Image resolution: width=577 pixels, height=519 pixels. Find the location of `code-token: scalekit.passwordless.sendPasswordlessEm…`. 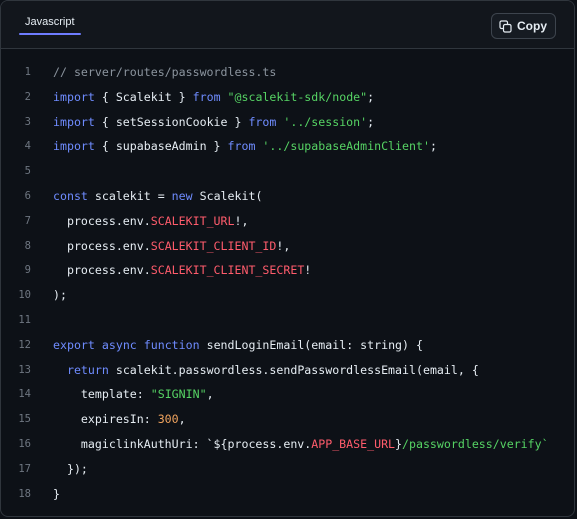

code-token: scalekit.passwordless.sendPasswordlessEm… is located at coordinates (293, 369).